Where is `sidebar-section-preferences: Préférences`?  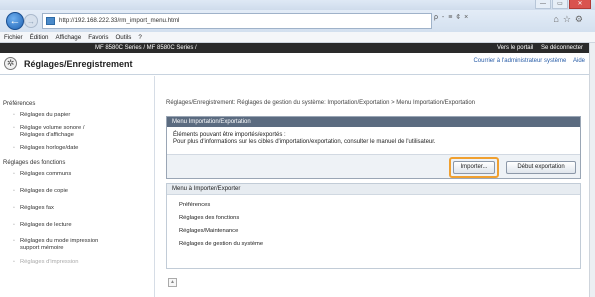 sidebar-section-preferences: Préférences is located at coordinates (77, 104).